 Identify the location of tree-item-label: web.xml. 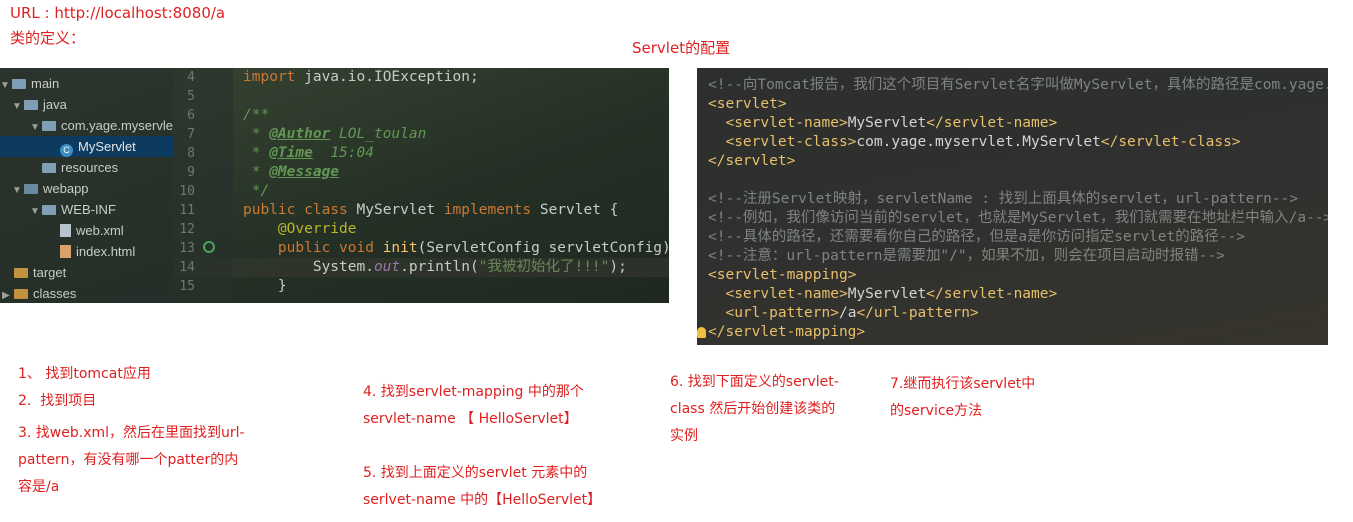
(100, 230).